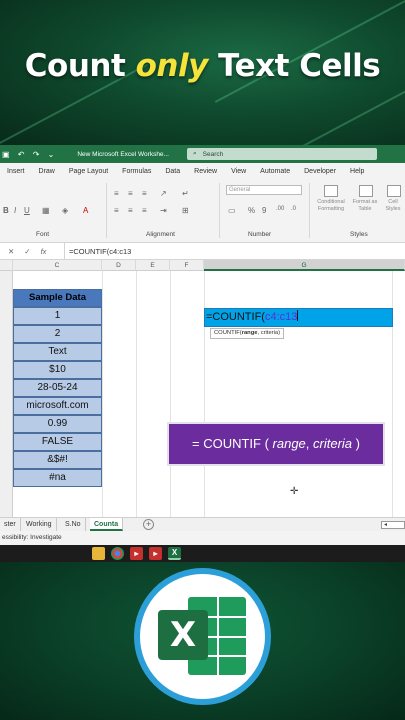  I want to click on menu-data: Data, so click(172, 171).